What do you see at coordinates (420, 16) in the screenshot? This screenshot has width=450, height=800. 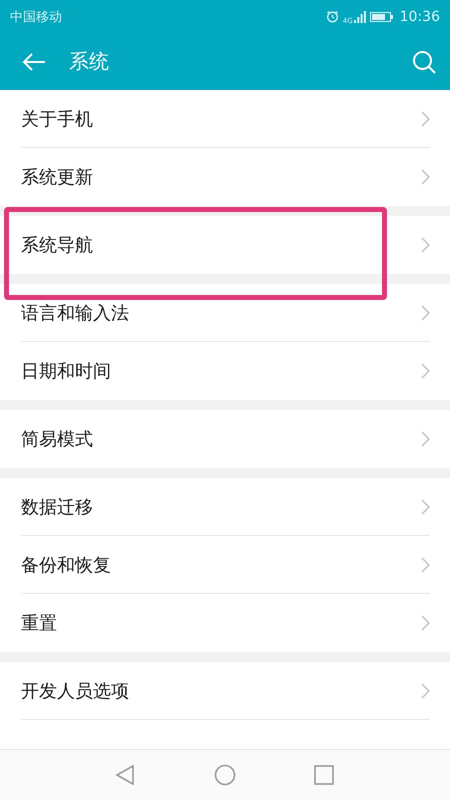 I see `clock-time: 10:36` at bounding box center [420, 16].